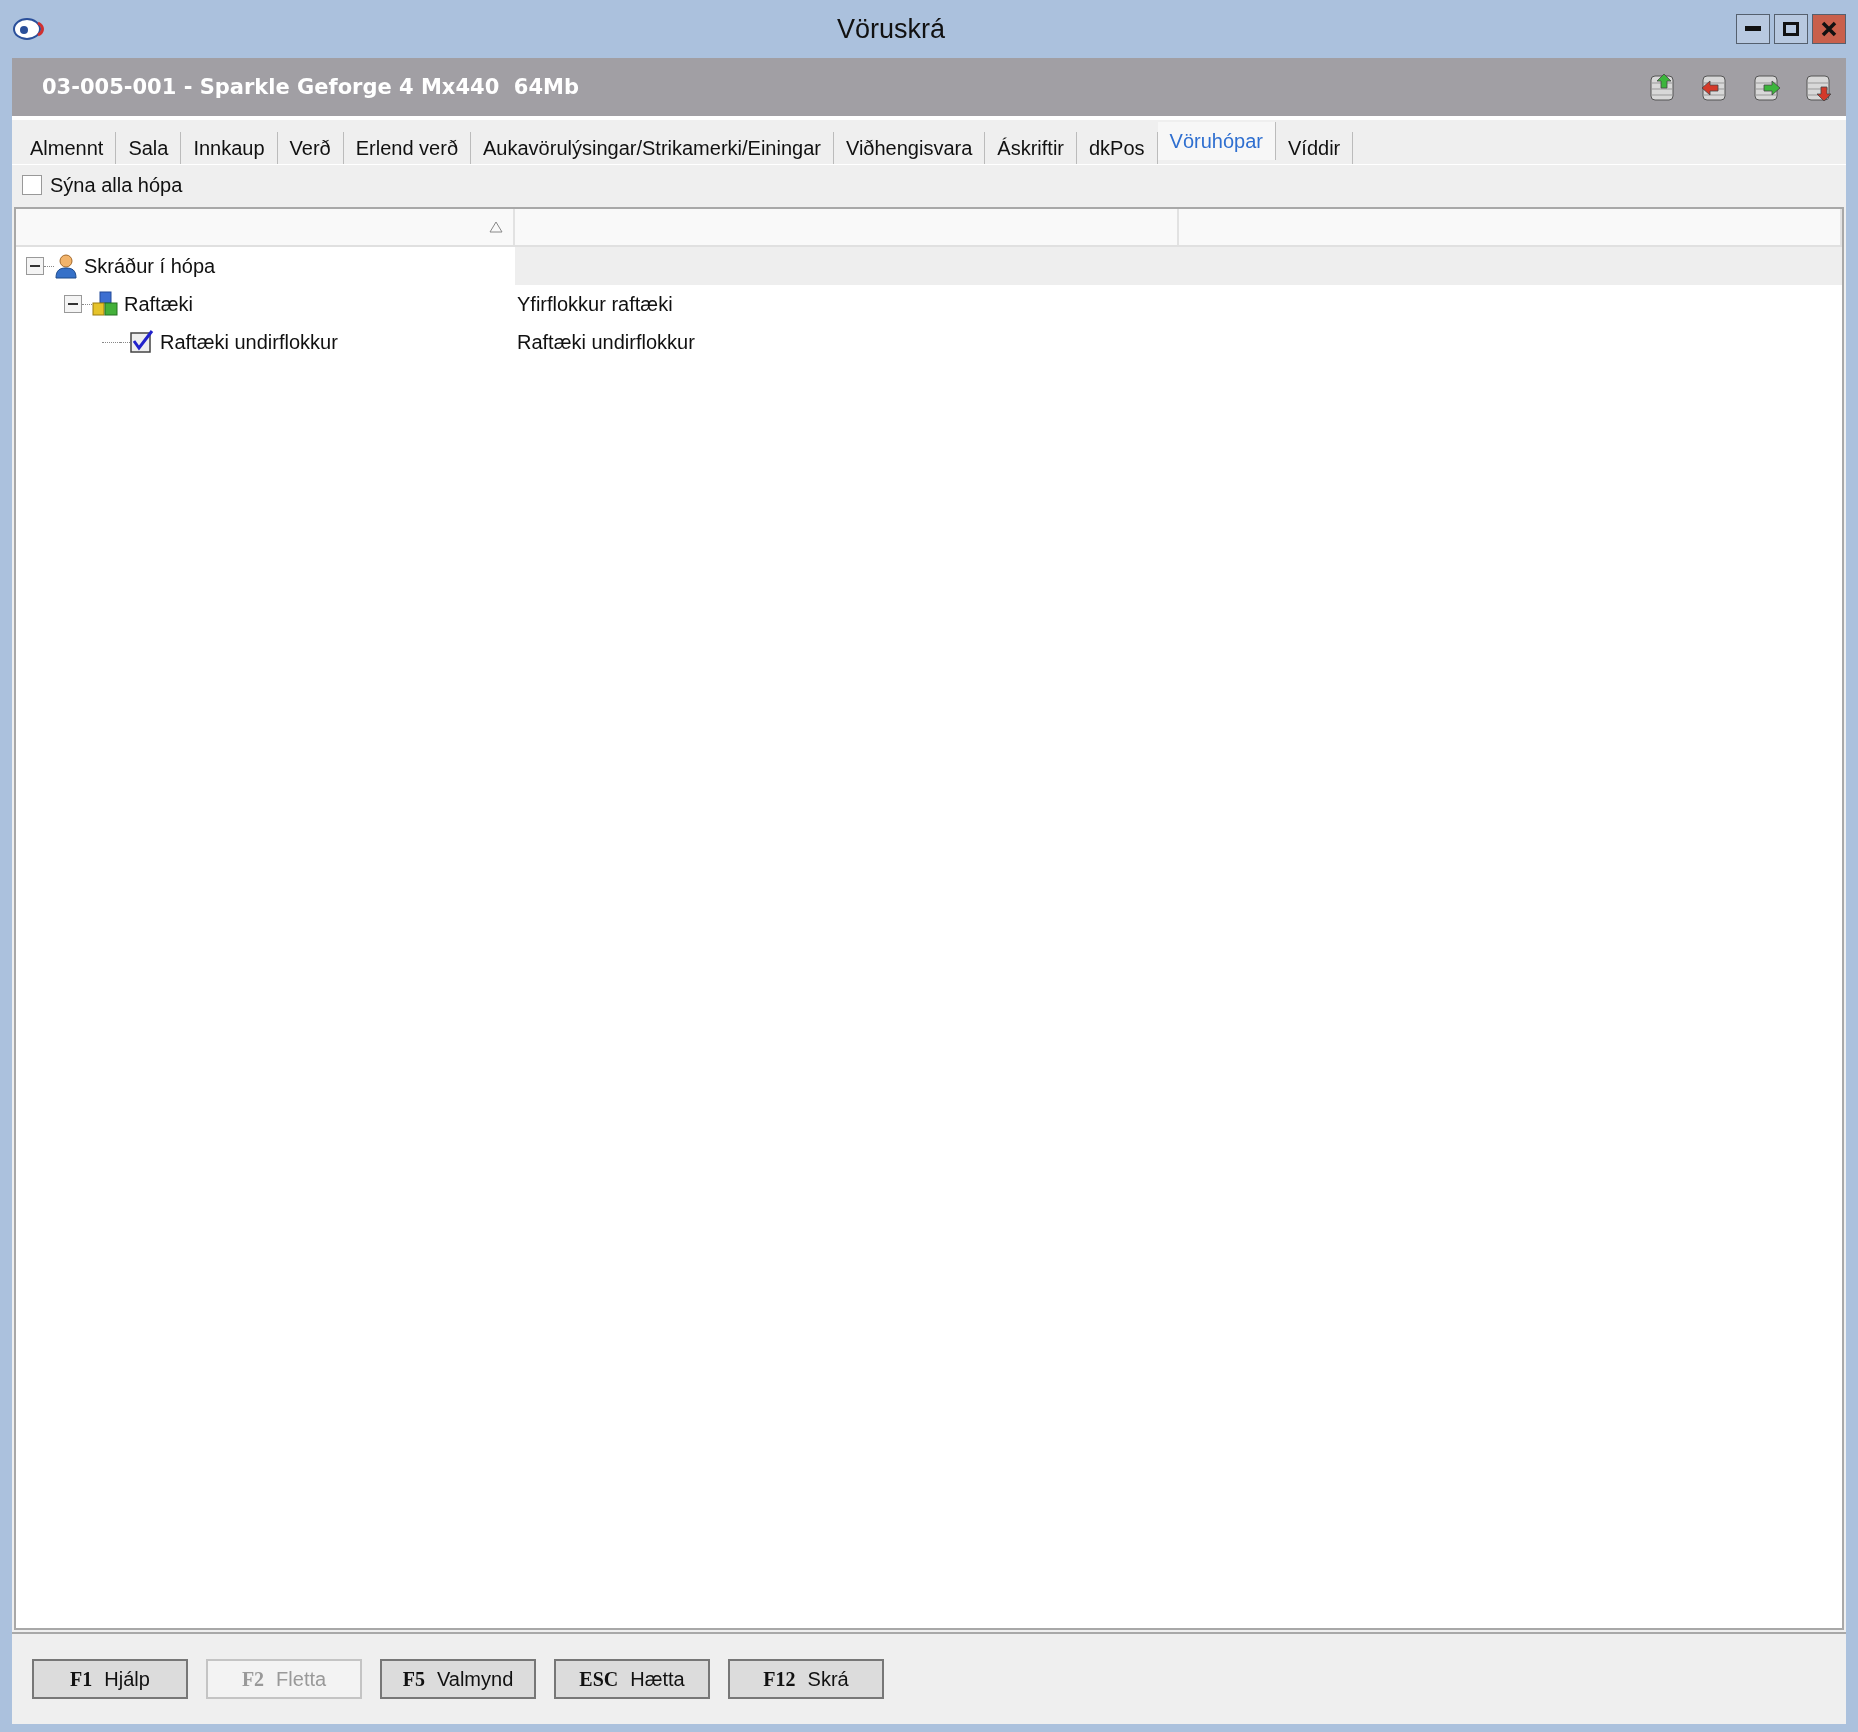 Image resolution: width=1858 pixels, height=1732 pixels. I want to click on tree-node-label: Skráður í hópa, so click(150, 266).